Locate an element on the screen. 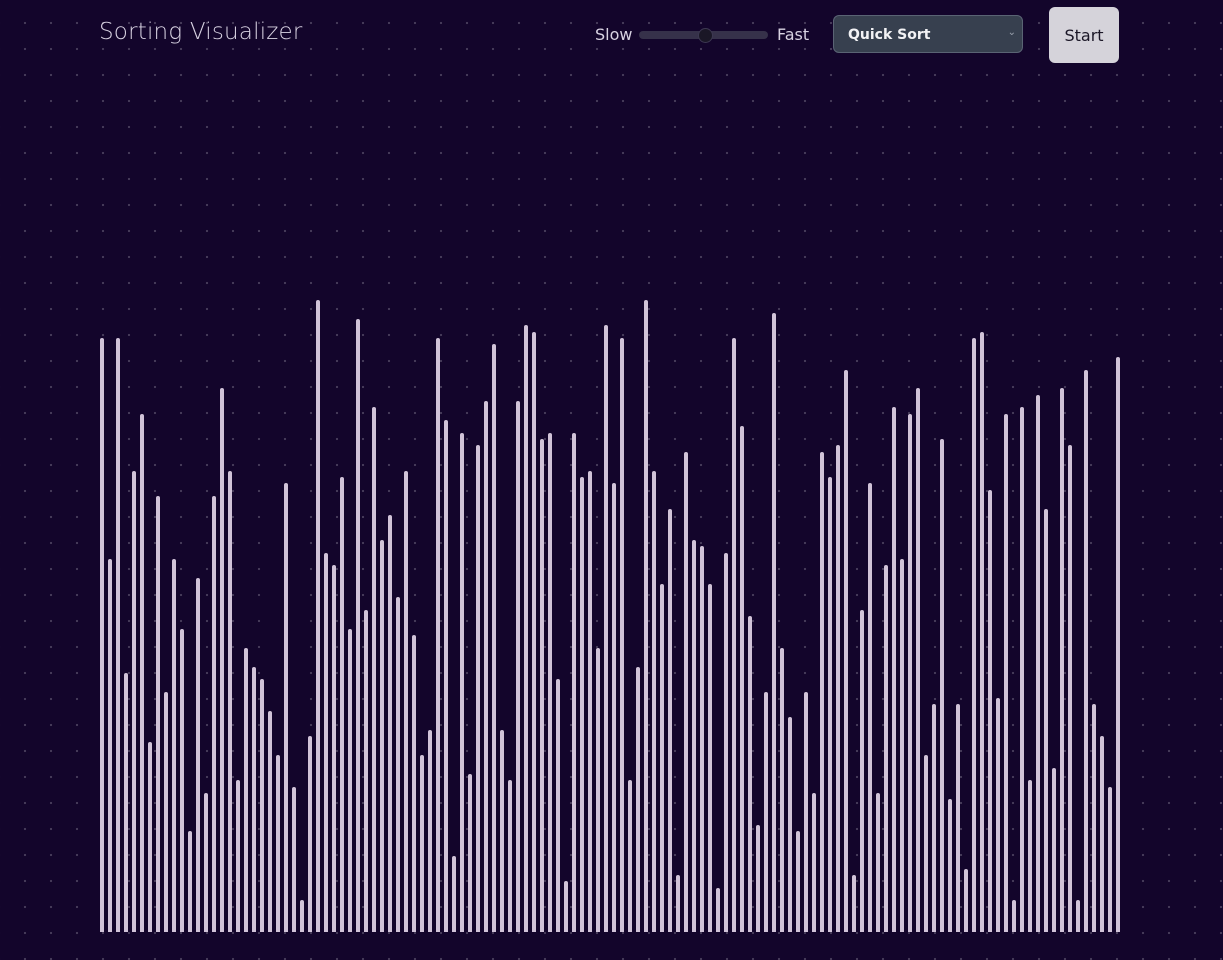  speed-slider-thumb is located at coordinates (705, 35).